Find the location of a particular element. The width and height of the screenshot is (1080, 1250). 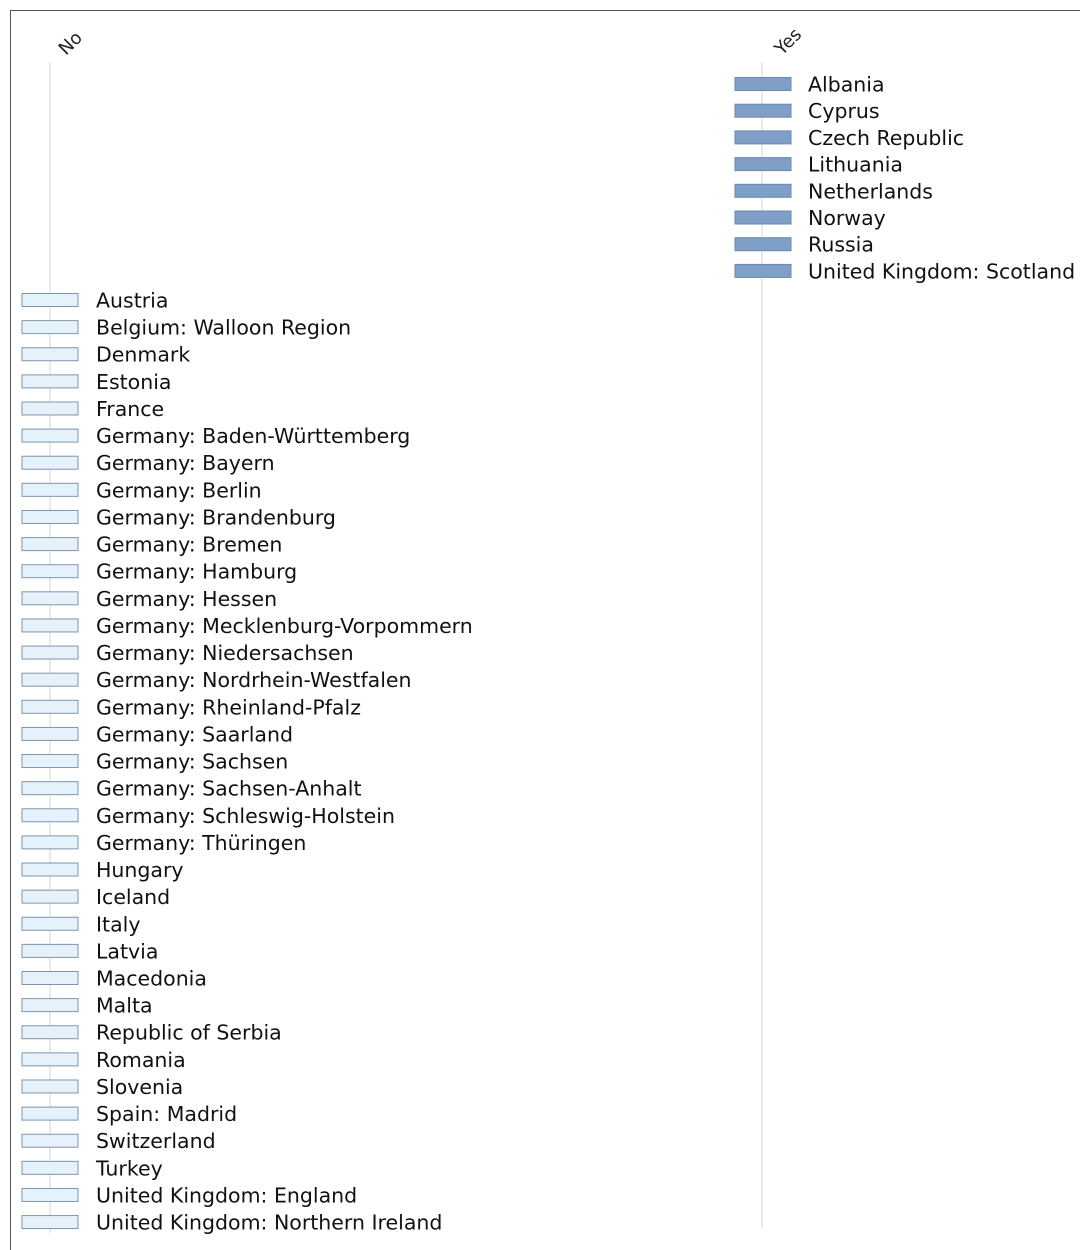

category-label-yes: Cyprus is located at coordinates (844, 111).